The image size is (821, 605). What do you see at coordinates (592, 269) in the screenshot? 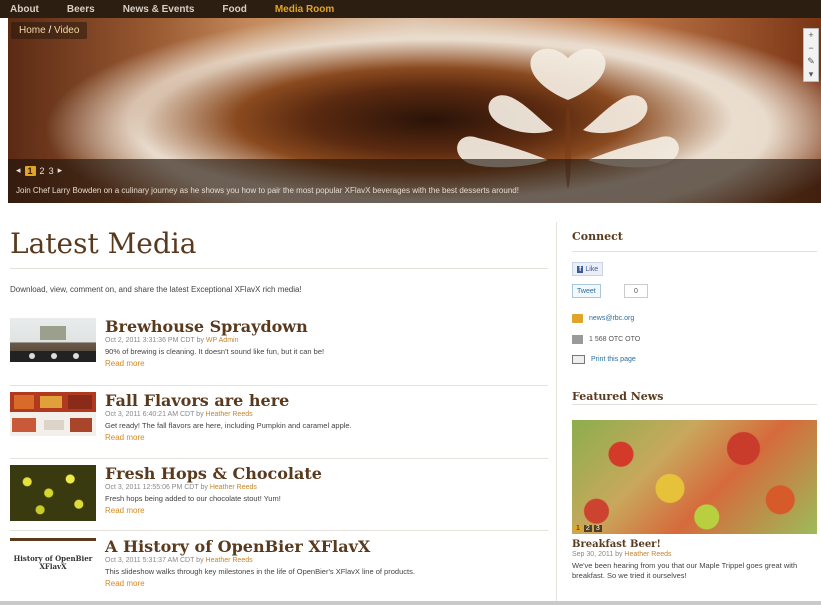
I see `like-label: Like` at bounding box center [592, 269].